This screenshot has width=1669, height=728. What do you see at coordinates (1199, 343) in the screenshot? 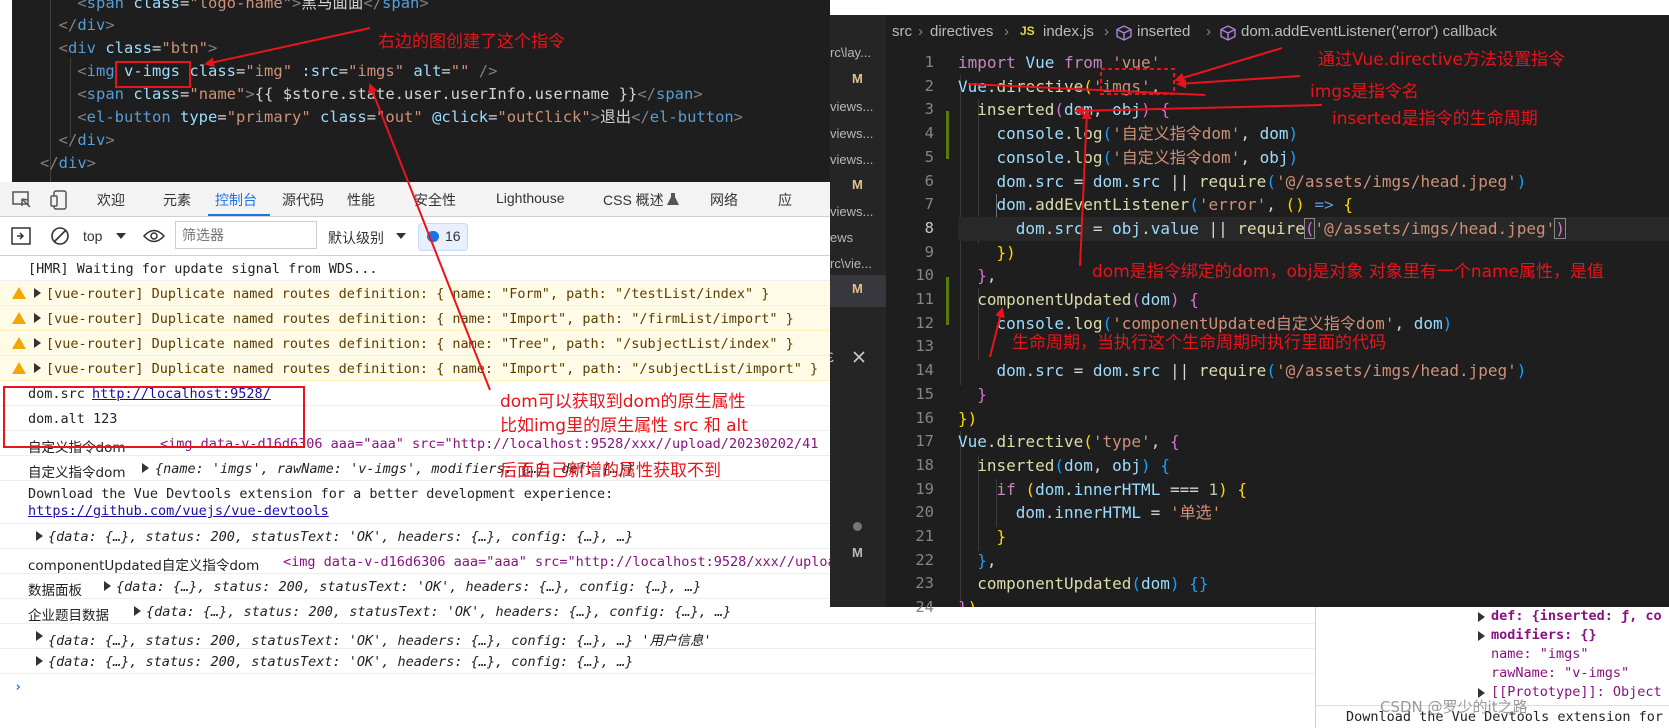
I see `annotation-label: 生命周期，当执行这个生命周期时执行里面的代码` at bounding box center [1199, 343].